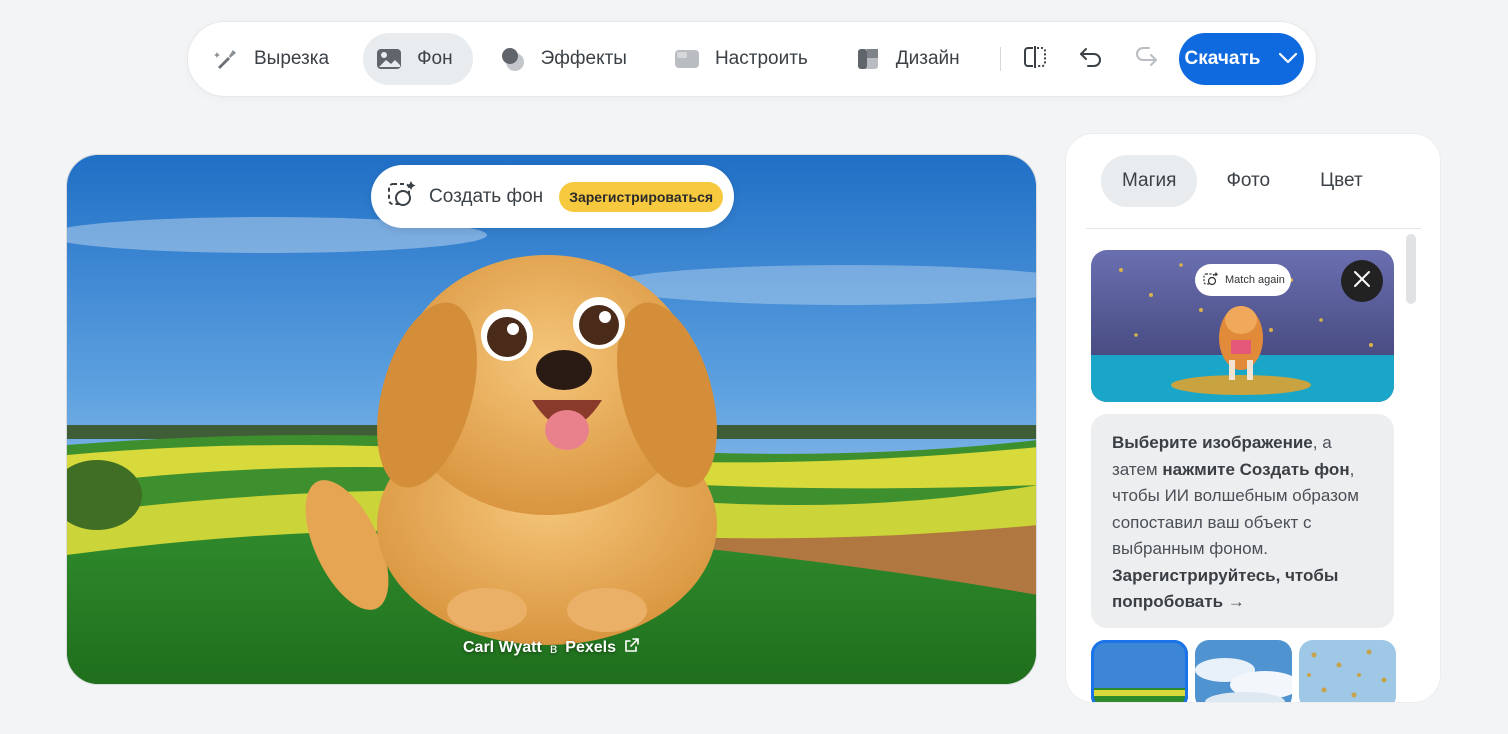 The height and width of the screenshot is (734, 1508). I want to click on info-select-image: Выберите изображение, so click(1212, 442).